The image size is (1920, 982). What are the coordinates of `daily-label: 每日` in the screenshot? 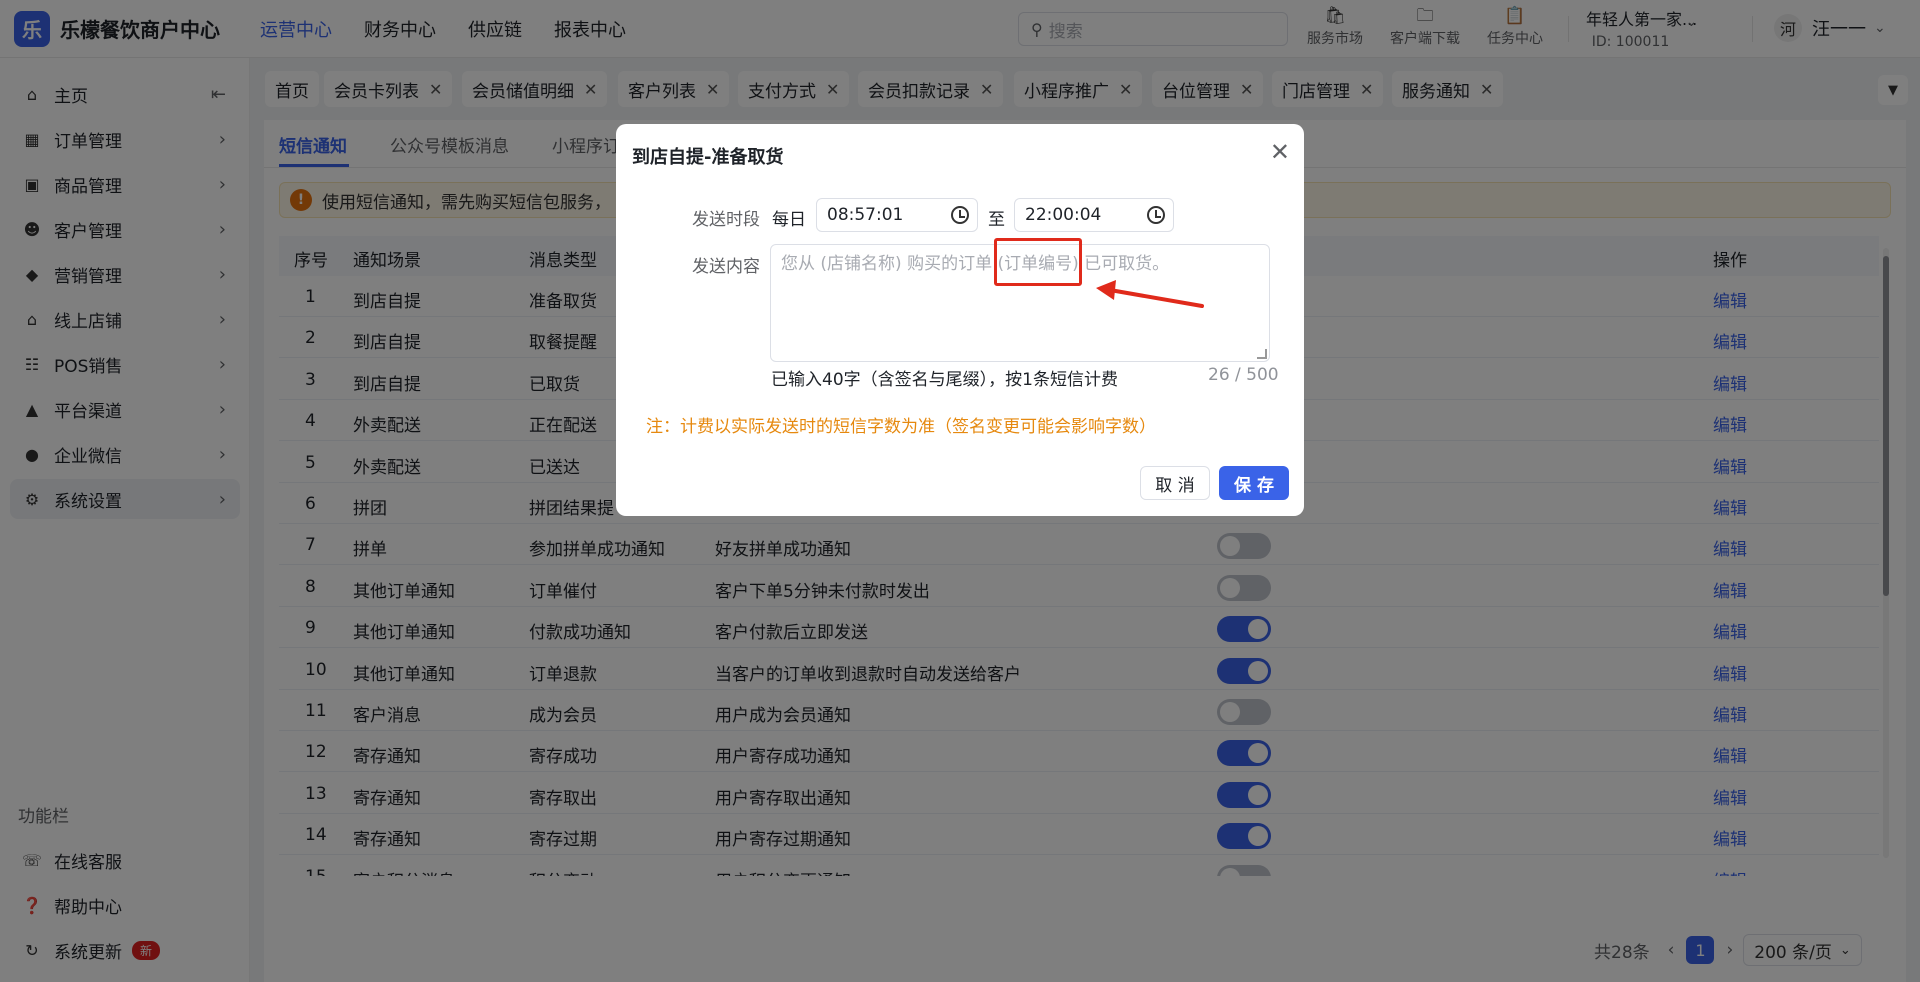 It's located at (789, 220).